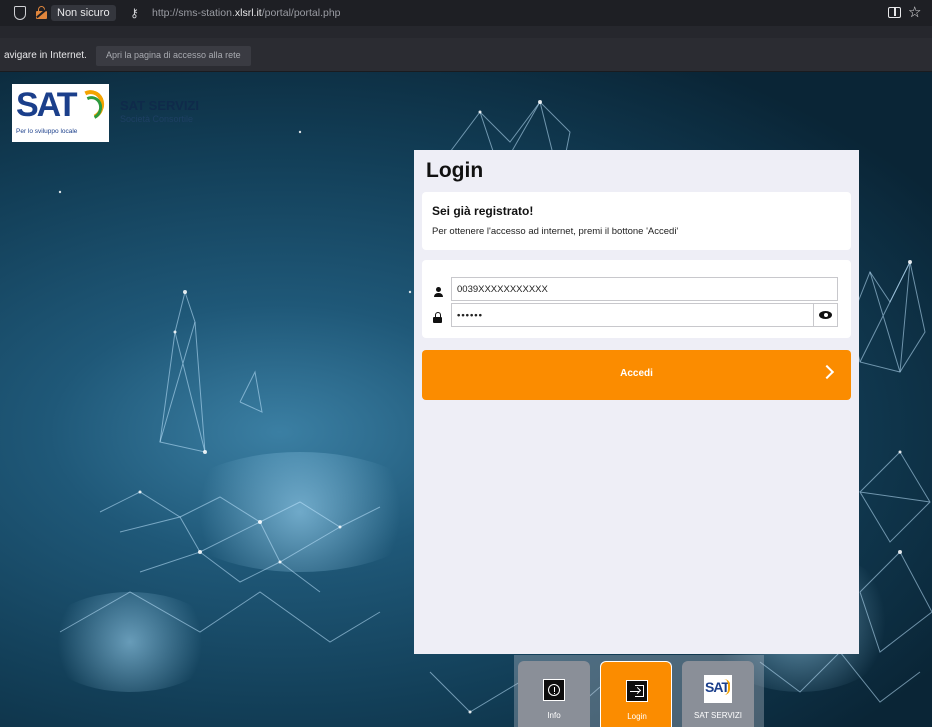  Describe the element at coordinates (20, 13) in the screenshot. I see `shield-icon` at that location.